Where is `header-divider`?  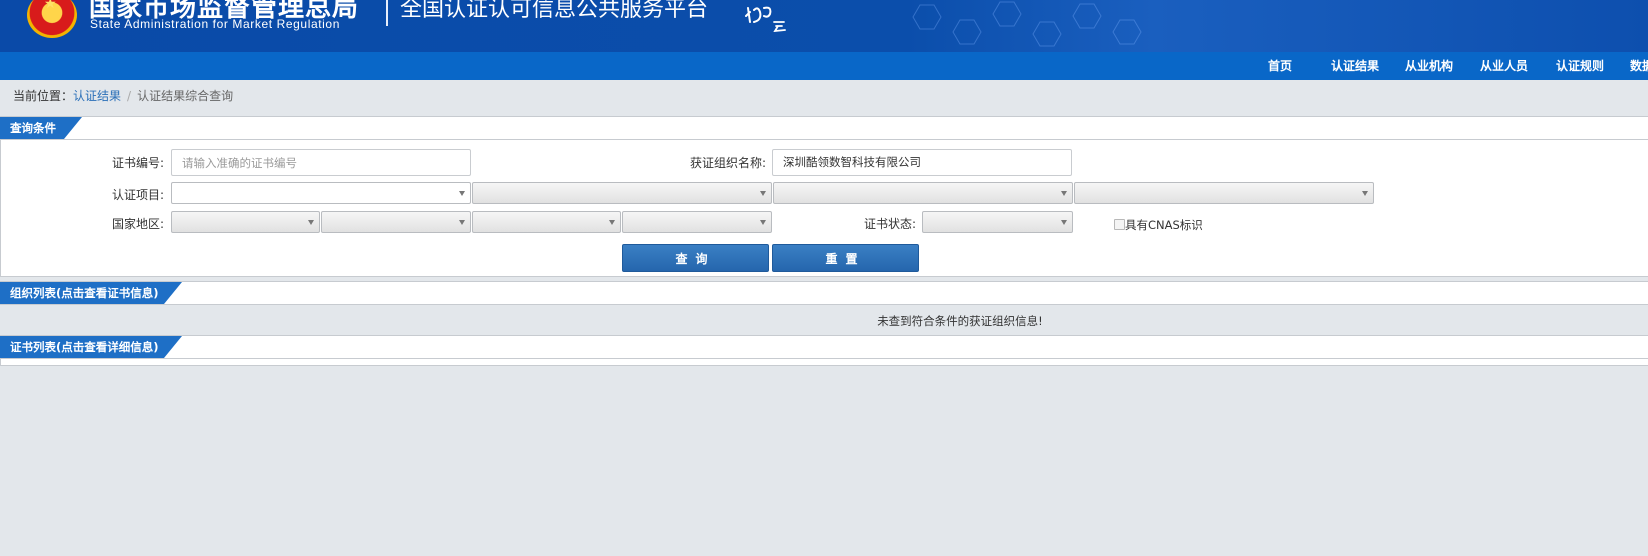 header-divider is located at coordinates (387, 13).